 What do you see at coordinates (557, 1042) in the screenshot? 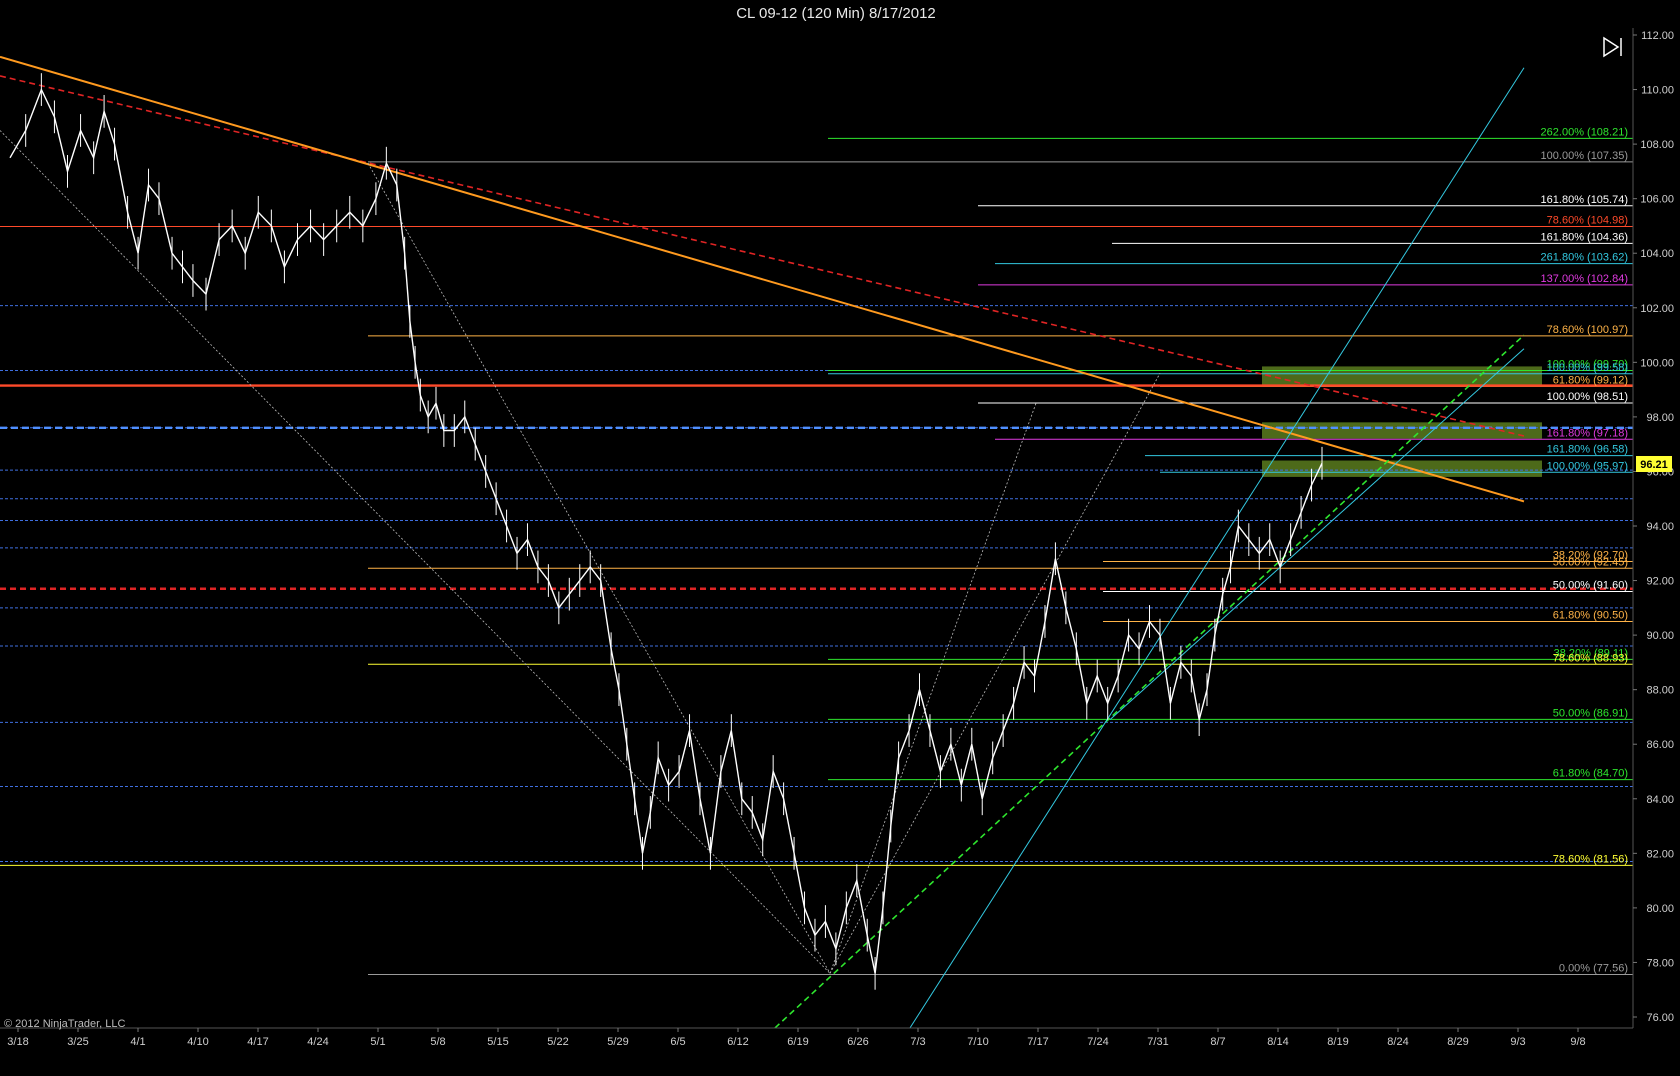
I see `x-tick-label: 5/22` at bounding box center [557, 1042].